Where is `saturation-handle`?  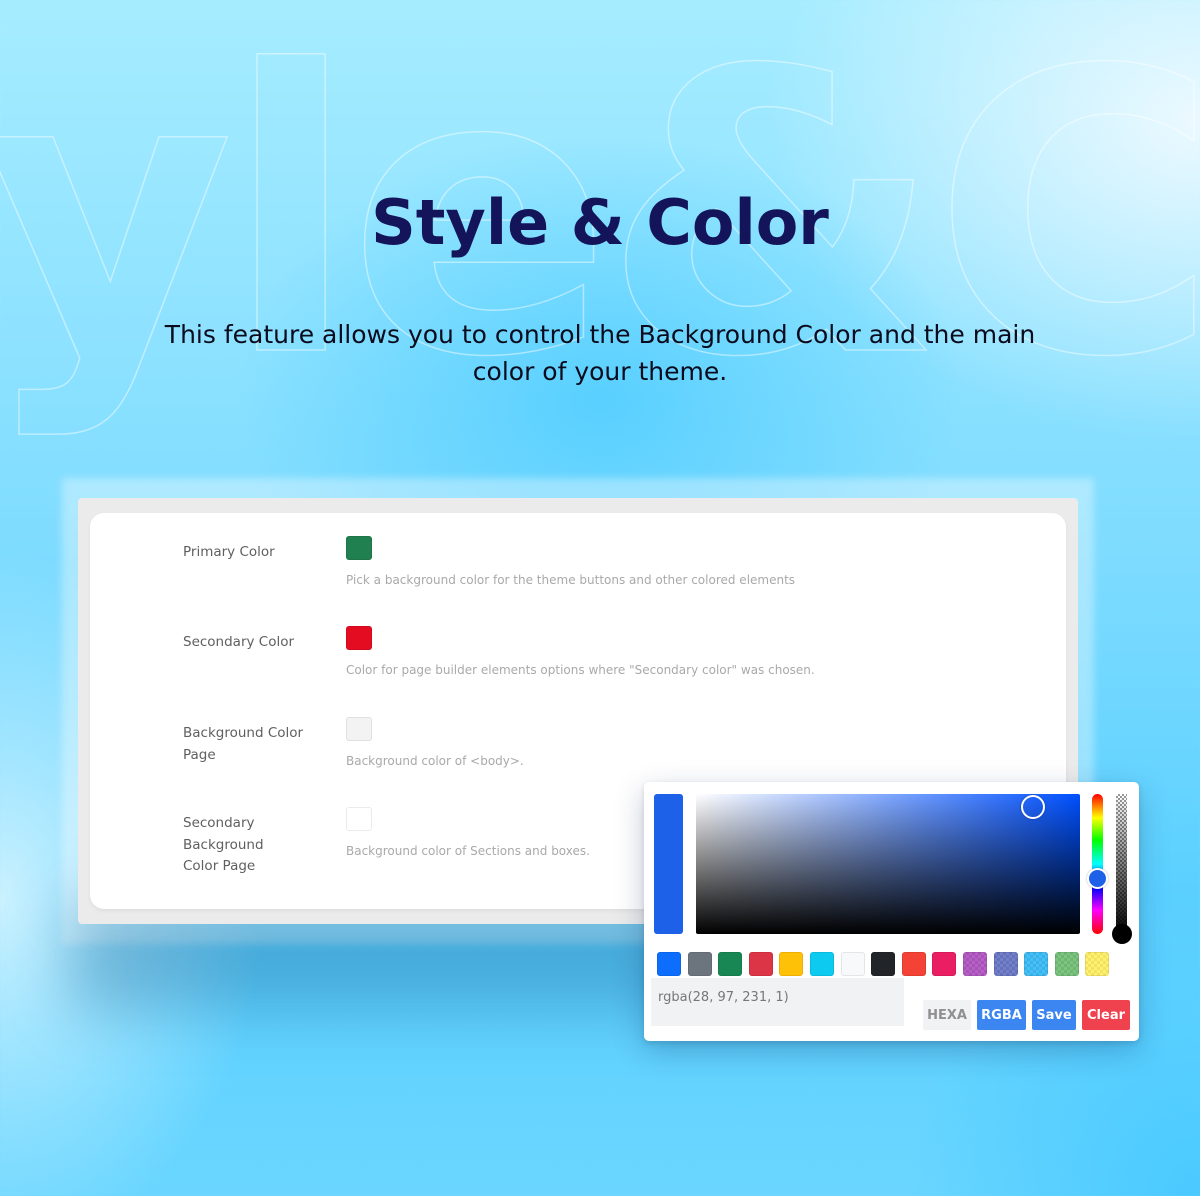 saturation-handle is located at coordinates (1033, 807).